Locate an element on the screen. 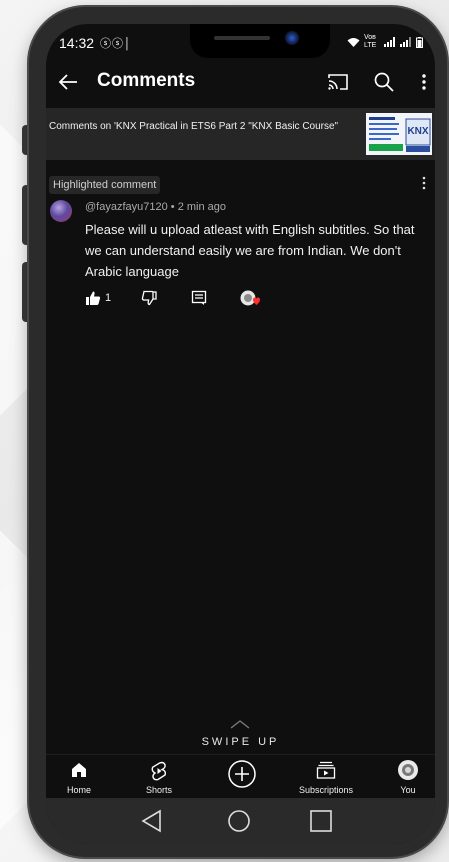 The height and width of the screenshot is (862, 449). create-plus-icon is located at coordinates (242, 774).